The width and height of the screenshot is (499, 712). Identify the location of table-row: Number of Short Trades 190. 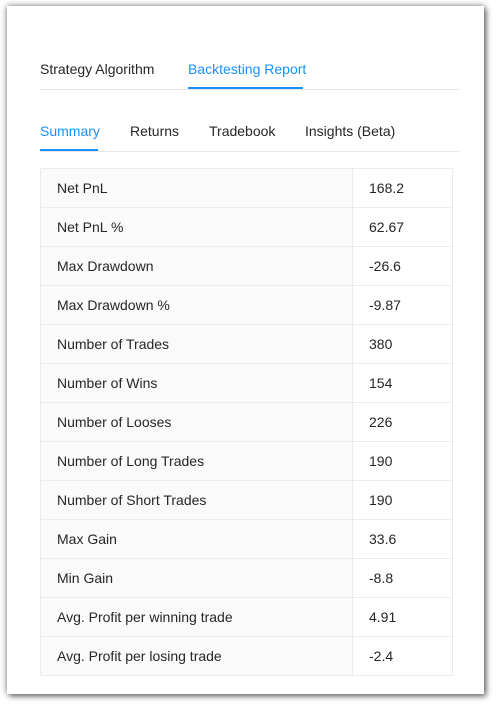
(246, 500).